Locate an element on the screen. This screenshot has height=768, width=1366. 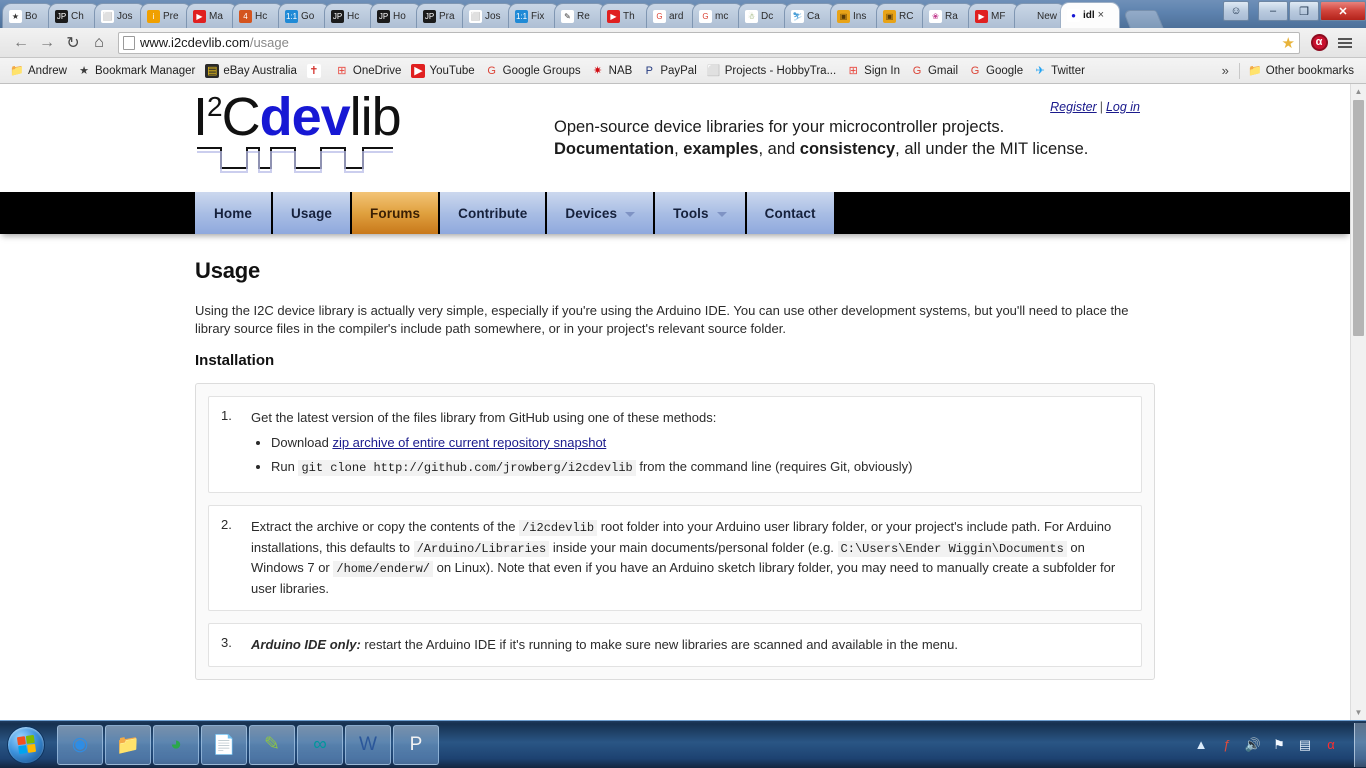
reload-icon: ↻ is located at coordinates (73, 43).